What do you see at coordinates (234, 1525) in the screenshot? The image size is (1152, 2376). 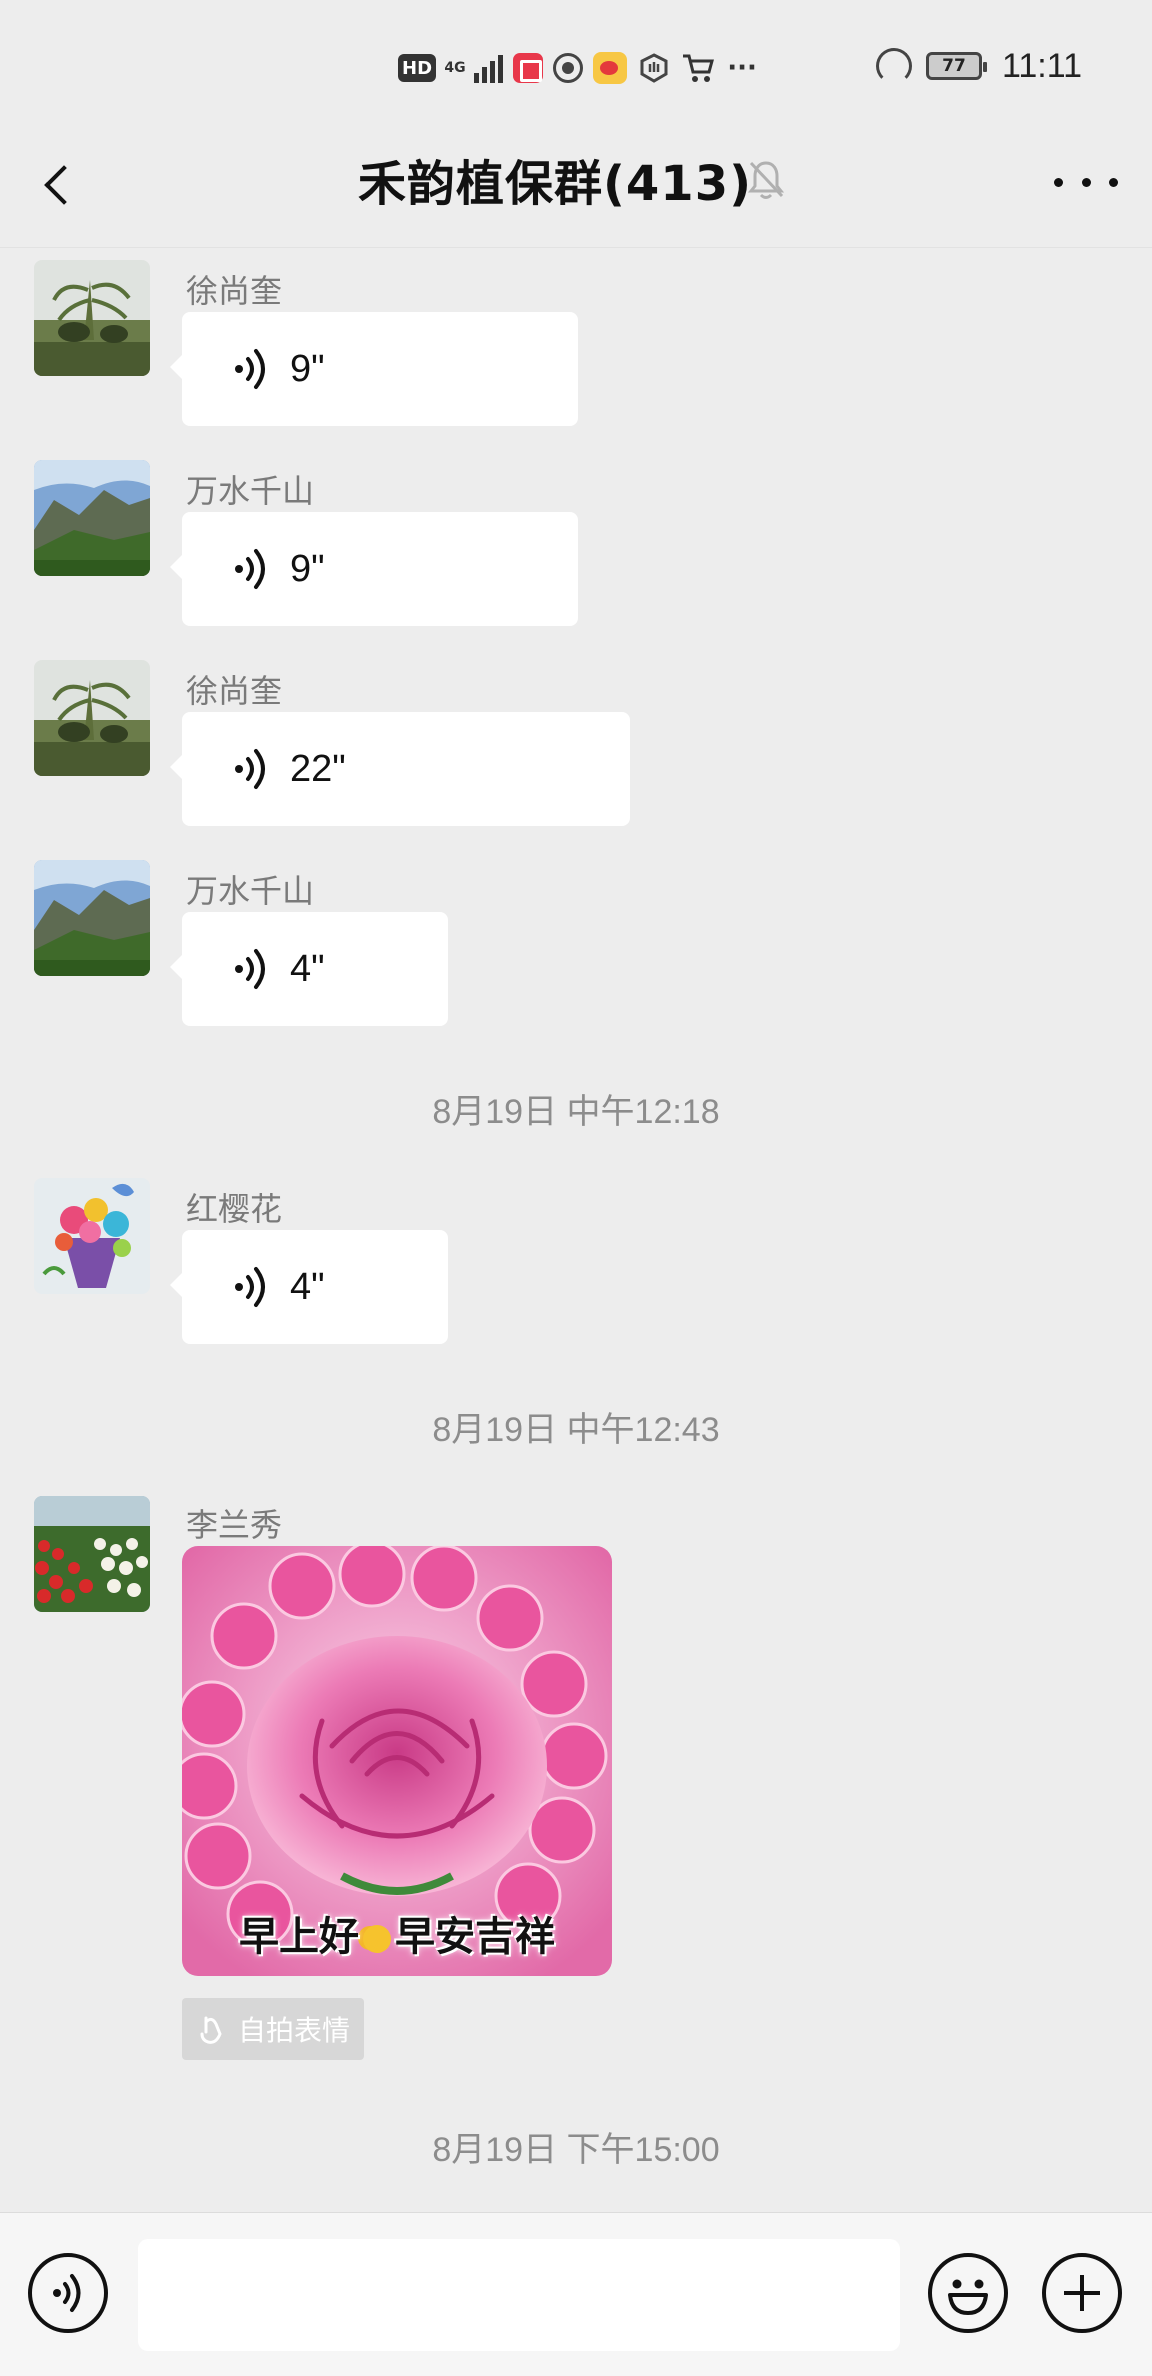 I see `sender-name: 李兰秀` at bounding box center [234, 1525].